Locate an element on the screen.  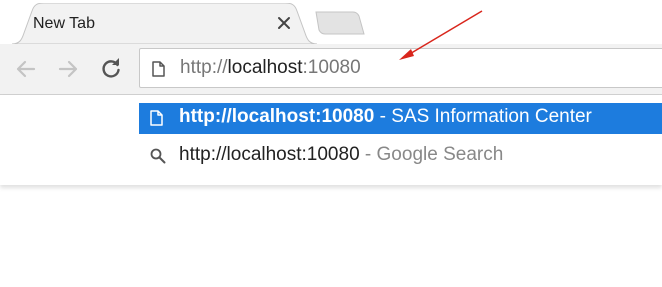
forward-arrow-icon is located at coordinates (68, 69).